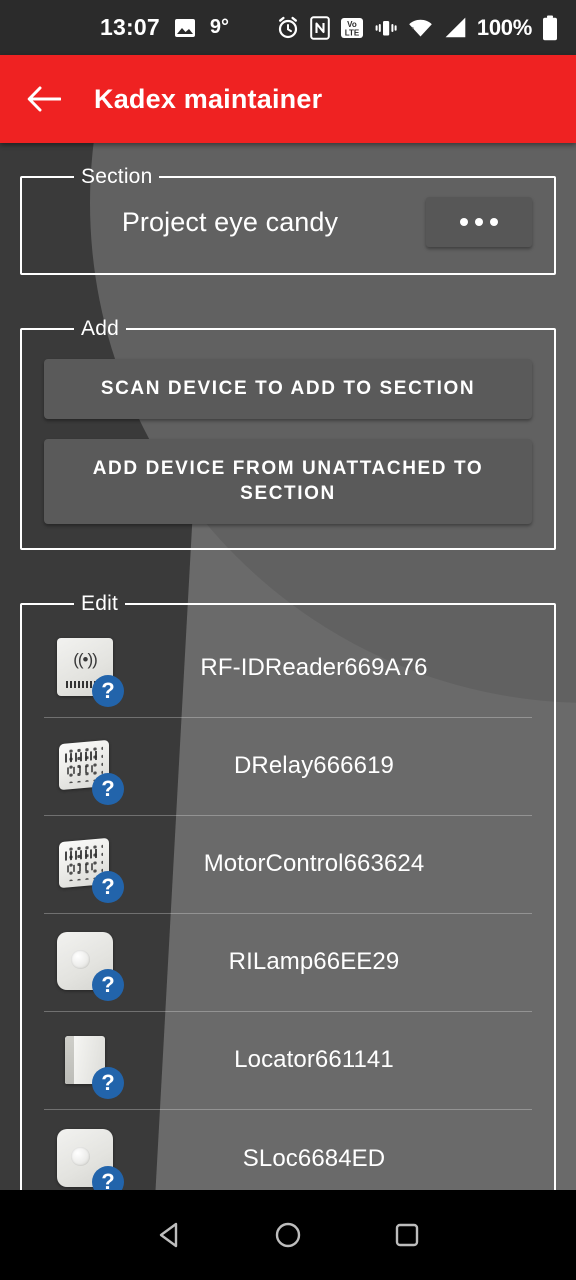  I want to click on nfc-icon, so click(320, 27).